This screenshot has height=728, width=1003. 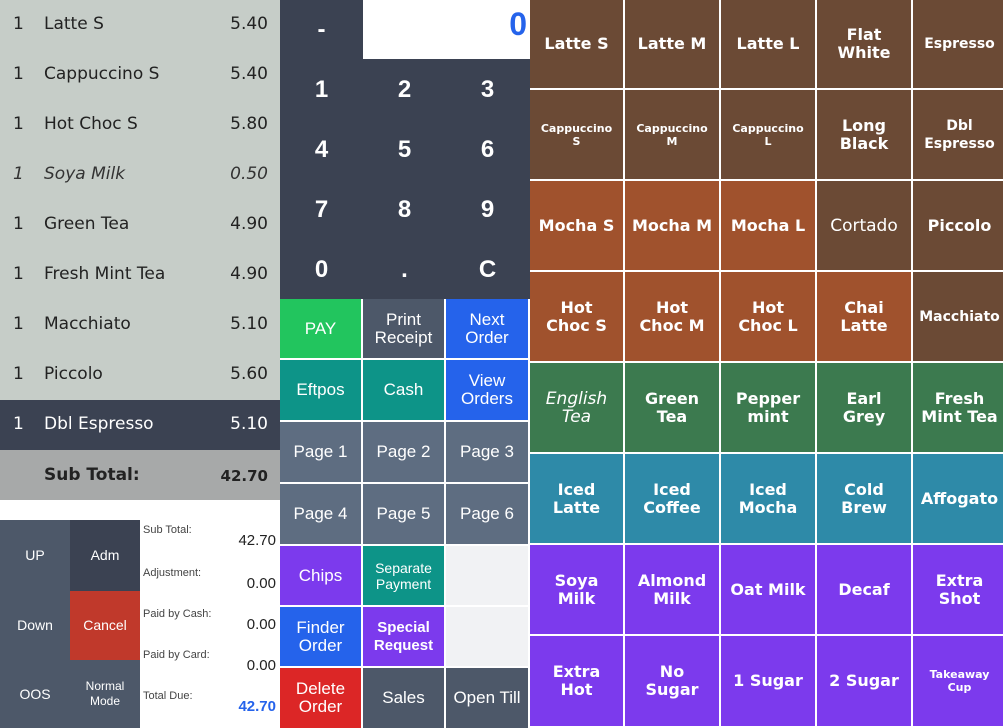 What do you see at coordinates (672, 681) in the screenshot?
I see `product-button: No Sugar` at bounding box center [672, 681].